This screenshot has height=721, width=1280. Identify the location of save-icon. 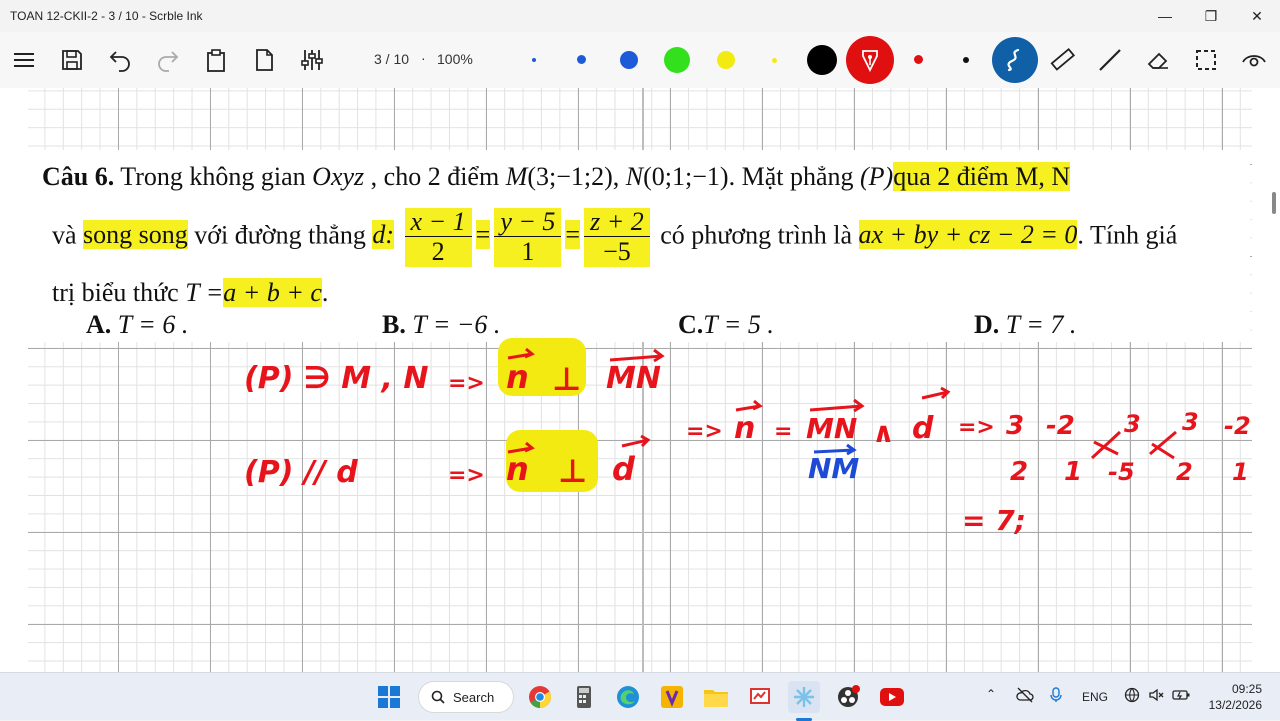
(72, 60).